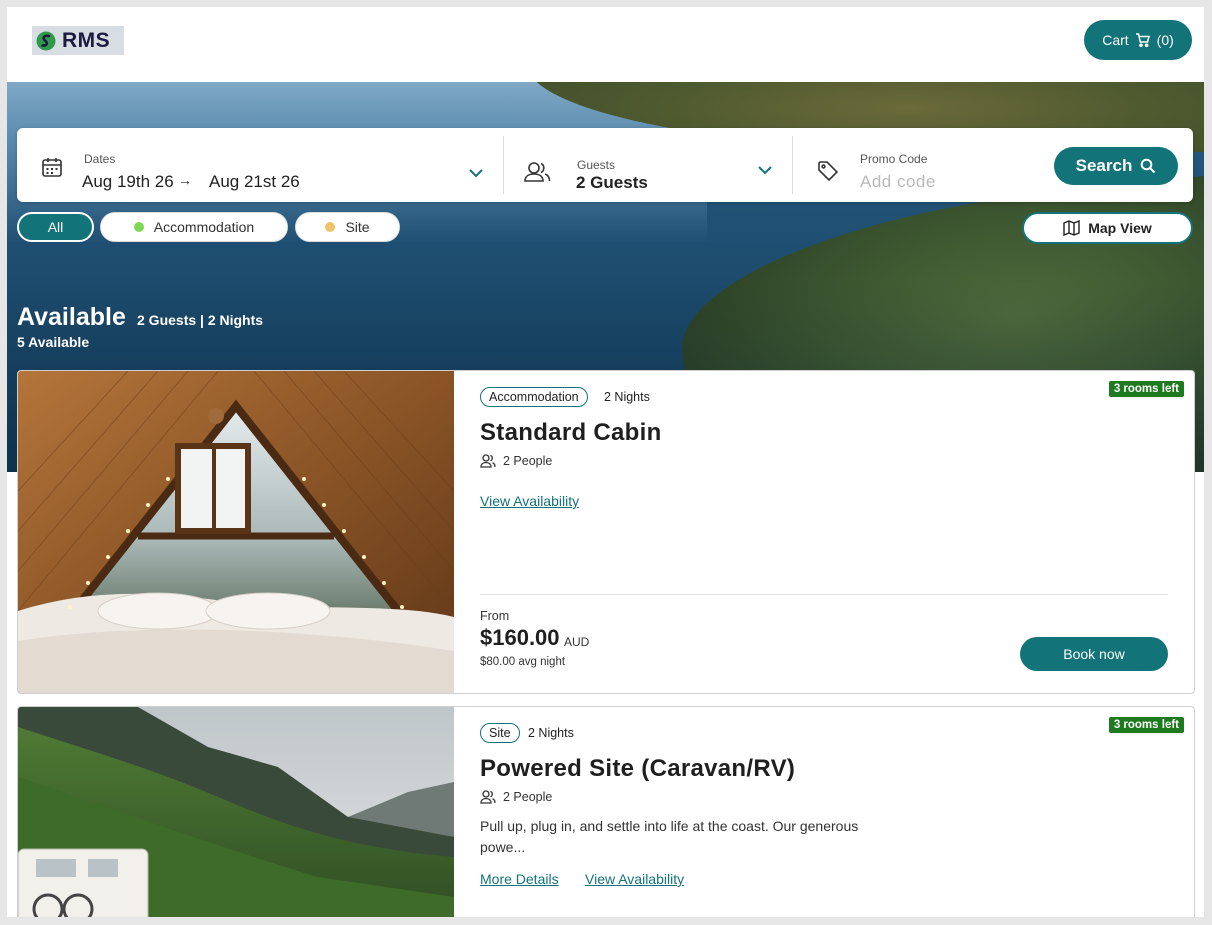 The image size is (1212, 925). I want to click on guests-value: 2 Guests, so click(612, 182).